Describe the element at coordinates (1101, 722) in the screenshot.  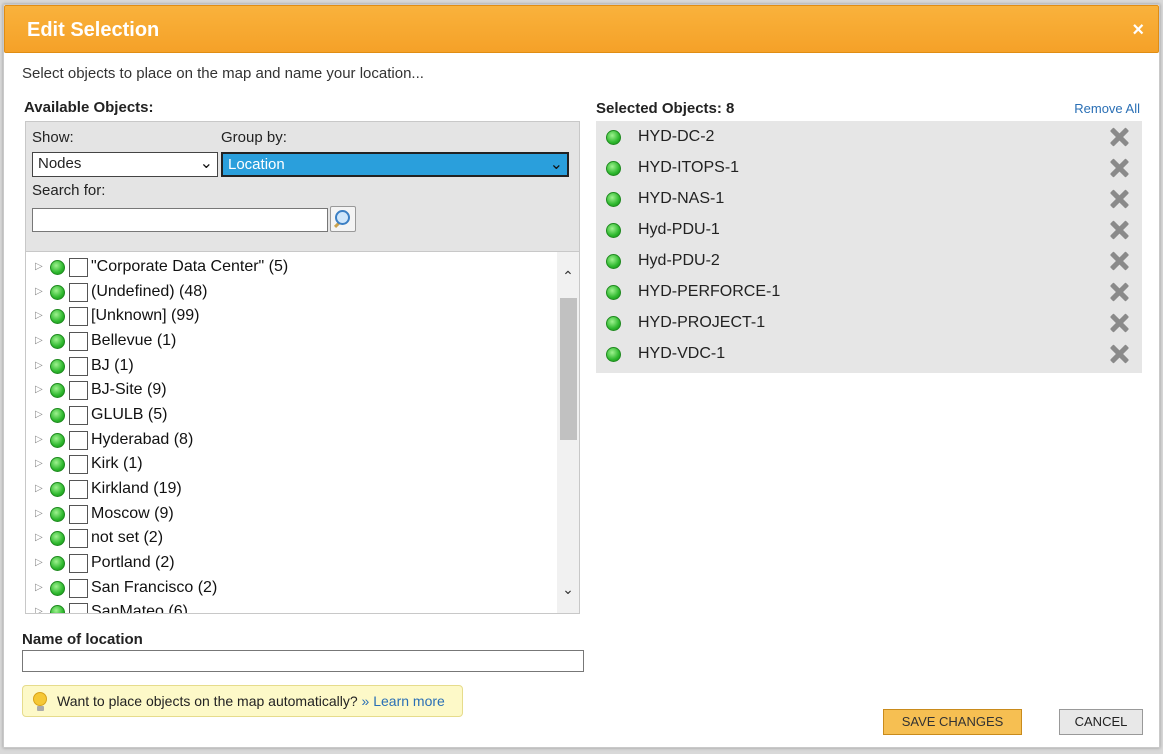
I see `cancel-button: CANCEL` at that location.